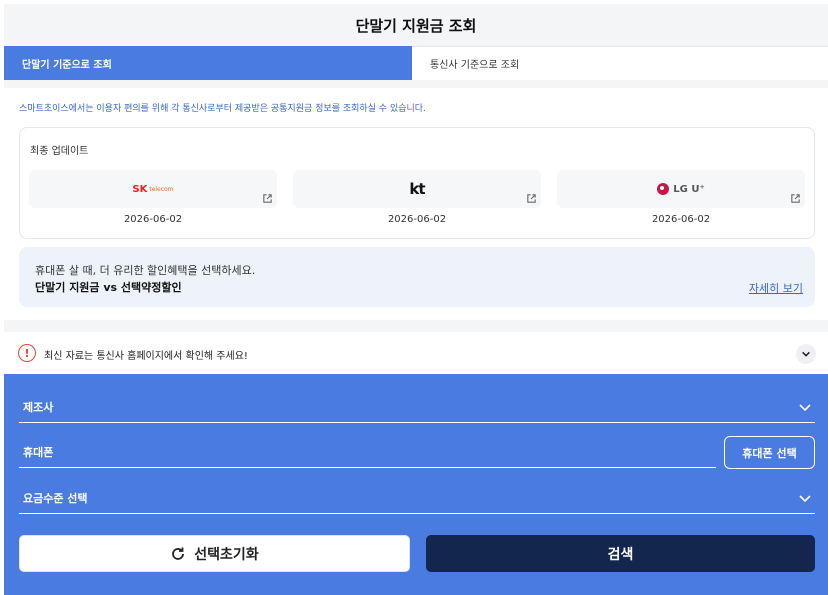  I want to click on alert-text: 최신 자료는 통신사 홈페이지에서 확인해 주세요!, so click(146, 356).